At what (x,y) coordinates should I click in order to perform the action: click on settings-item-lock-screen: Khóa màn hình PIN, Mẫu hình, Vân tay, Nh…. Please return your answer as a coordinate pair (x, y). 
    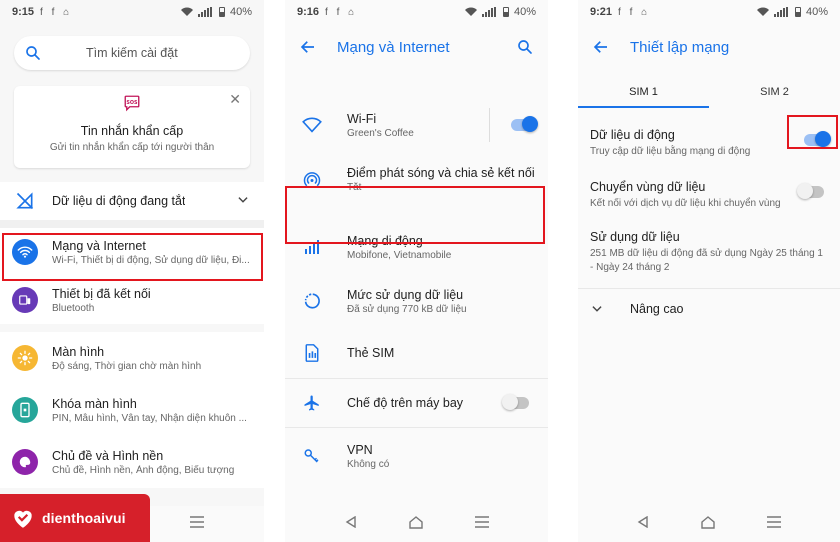
    Looking at the image, I should click on (132, 410).